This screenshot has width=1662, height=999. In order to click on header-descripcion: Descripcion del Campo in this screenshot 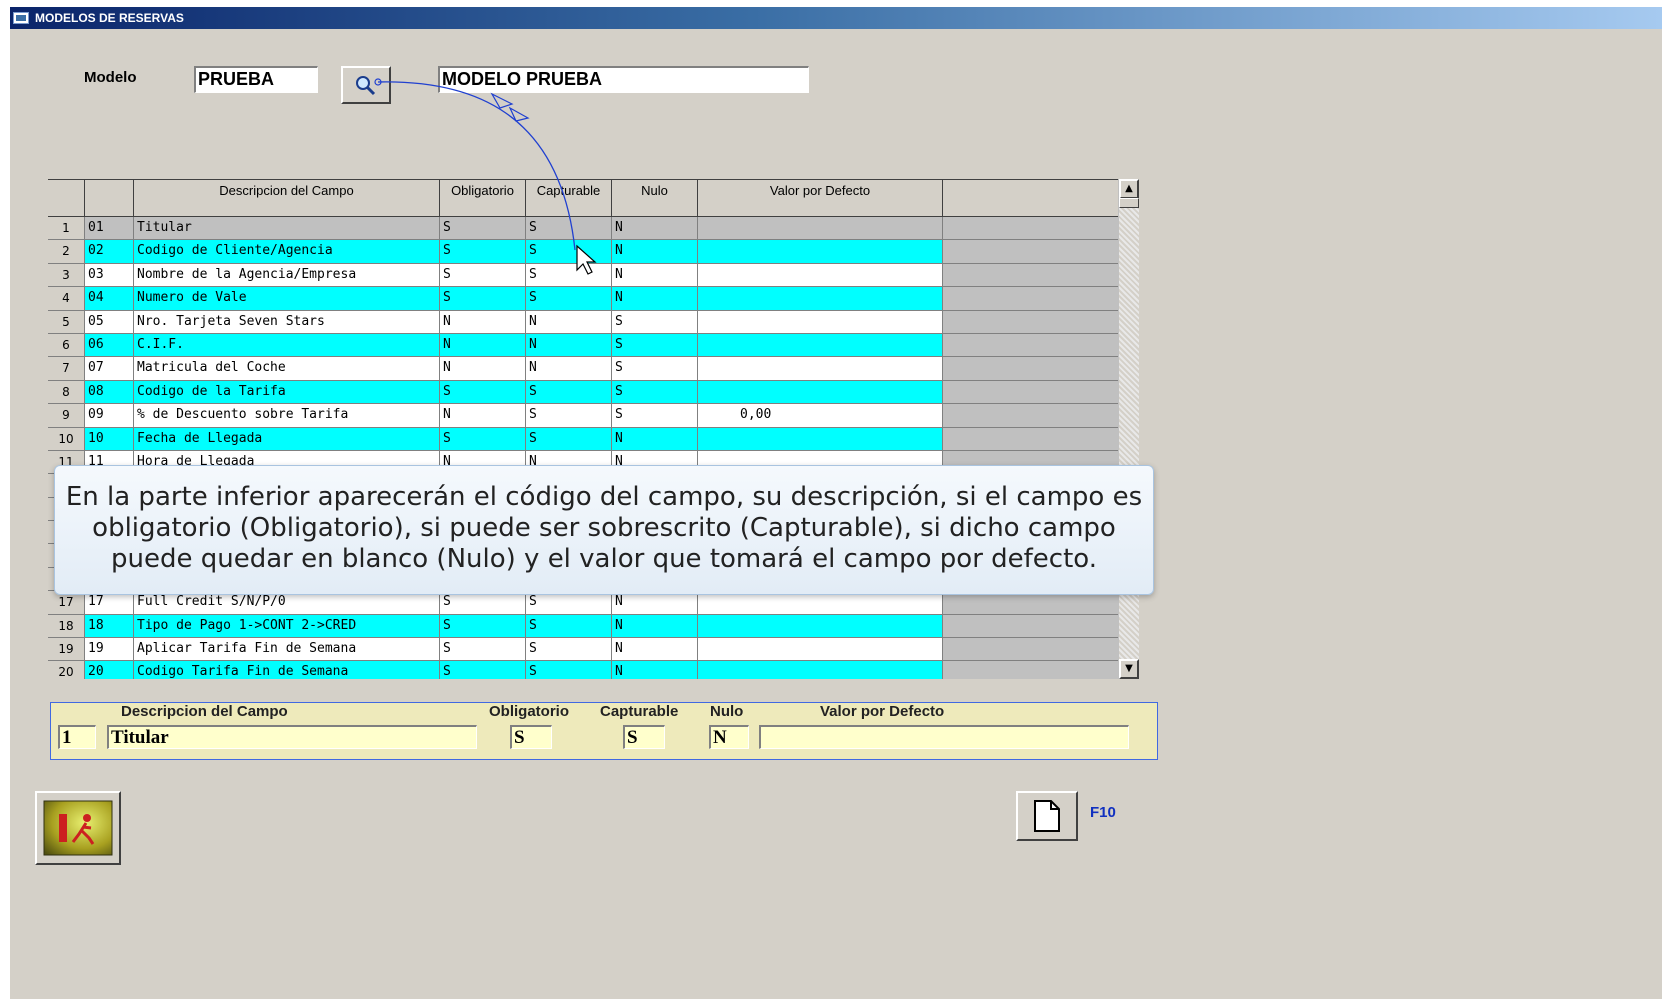, I will do `click(287, 198)`.